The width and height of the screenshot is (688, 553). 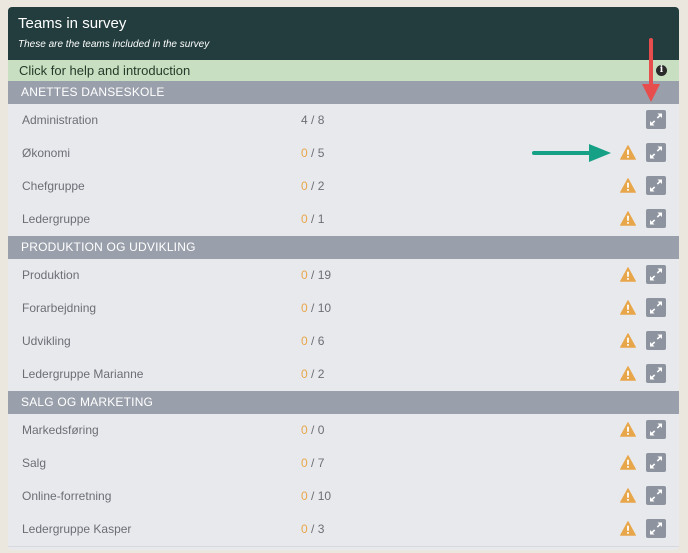 I want to click on response-count: 0 / 10, so click(x=316, y=496).